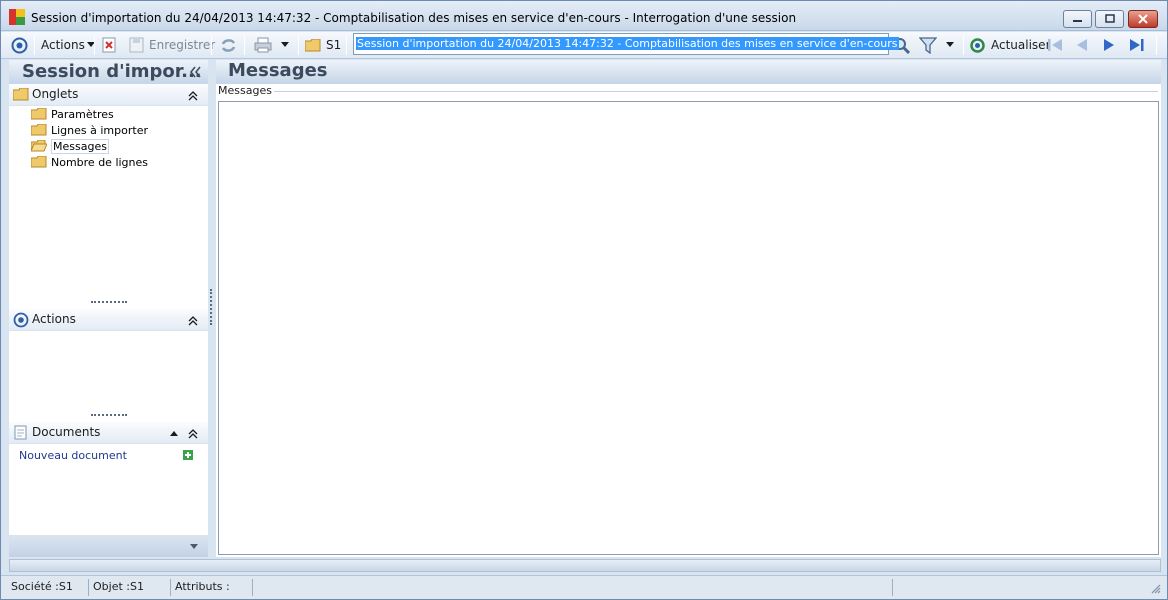 This screenshot has height=600, width=1168. I want to click on document-icon, so click(20, 432).